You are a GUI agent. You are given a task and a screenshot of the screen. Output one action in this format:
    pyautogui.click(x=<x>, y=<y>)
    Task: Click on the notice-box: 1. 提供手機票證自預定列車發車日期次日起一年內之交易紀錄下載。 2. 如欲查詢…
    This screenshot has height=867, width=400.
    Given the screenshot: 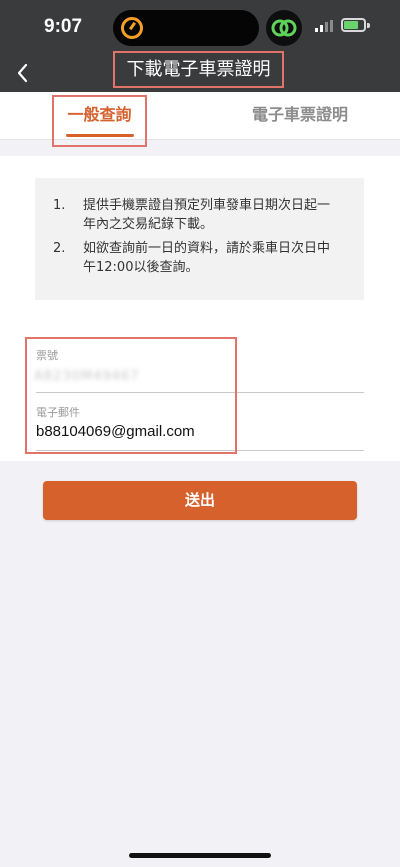 What is the action you would take?
    pyautogui.click(x=199, y=239)
    